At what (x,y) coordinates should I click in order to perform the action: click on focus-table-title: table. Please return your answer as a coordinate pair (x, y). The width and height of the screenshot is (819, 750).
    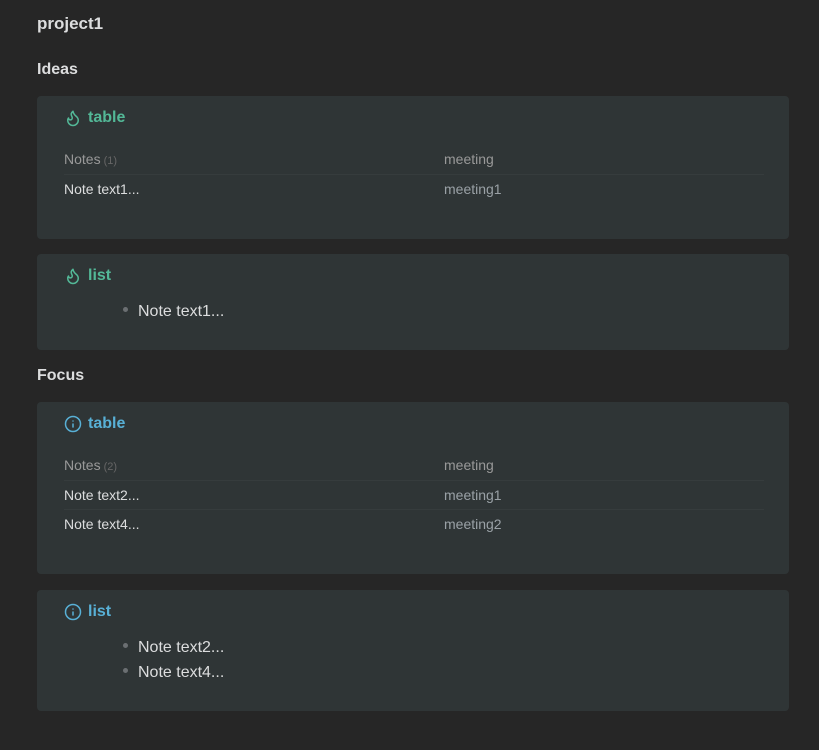
    Looking at the image, I should click on (94, 424).